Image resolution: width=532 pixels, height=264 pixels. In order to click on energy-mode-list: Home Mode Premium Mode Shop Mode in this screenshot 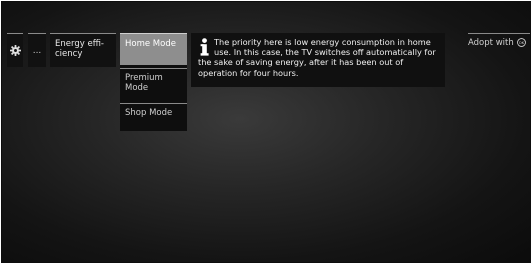, I will do `click(153, 82)`.